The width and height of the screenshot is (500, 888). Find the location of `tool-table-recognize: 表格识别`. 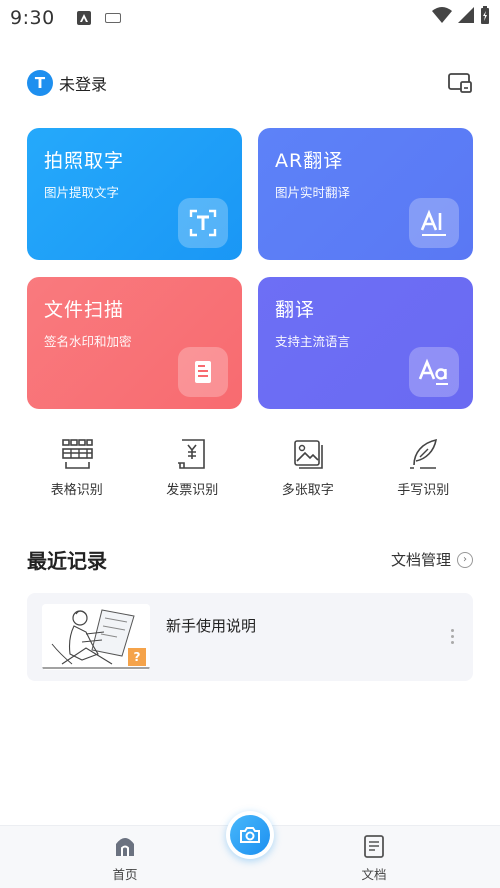

tool-table-recognize: 表格识别 is located at coordinates (77, 467).